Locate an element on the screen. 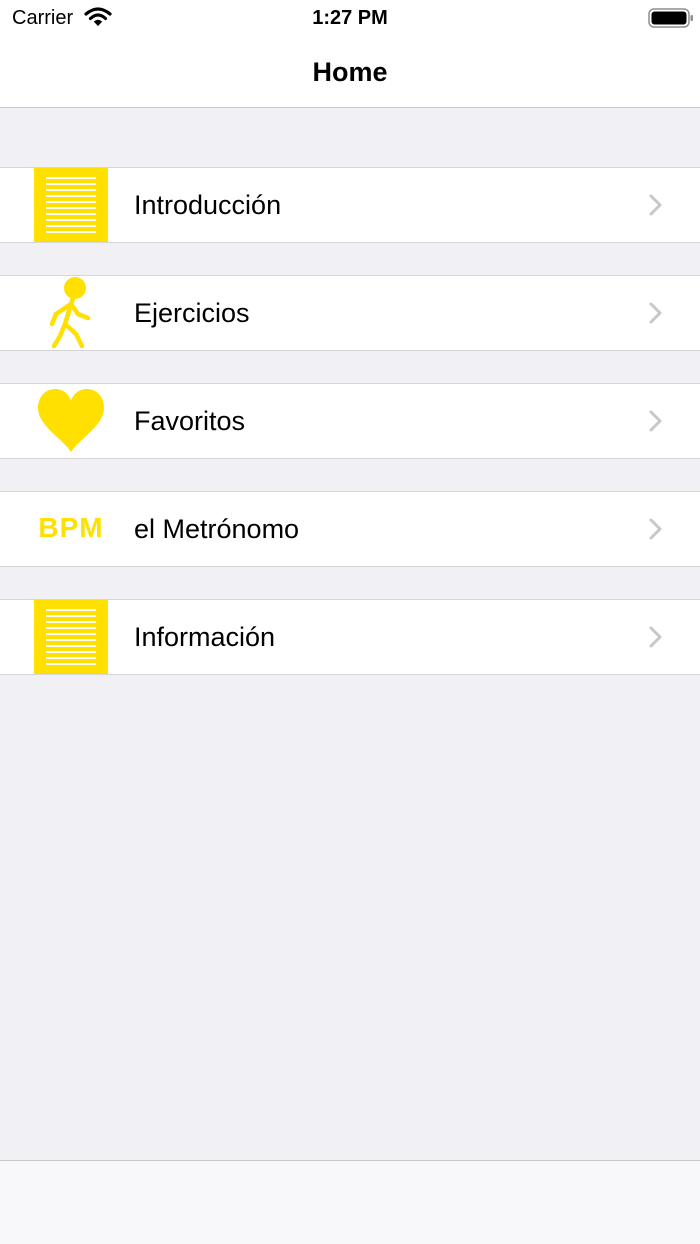  navigation-bar: Home is located at coordinates (350, 74).